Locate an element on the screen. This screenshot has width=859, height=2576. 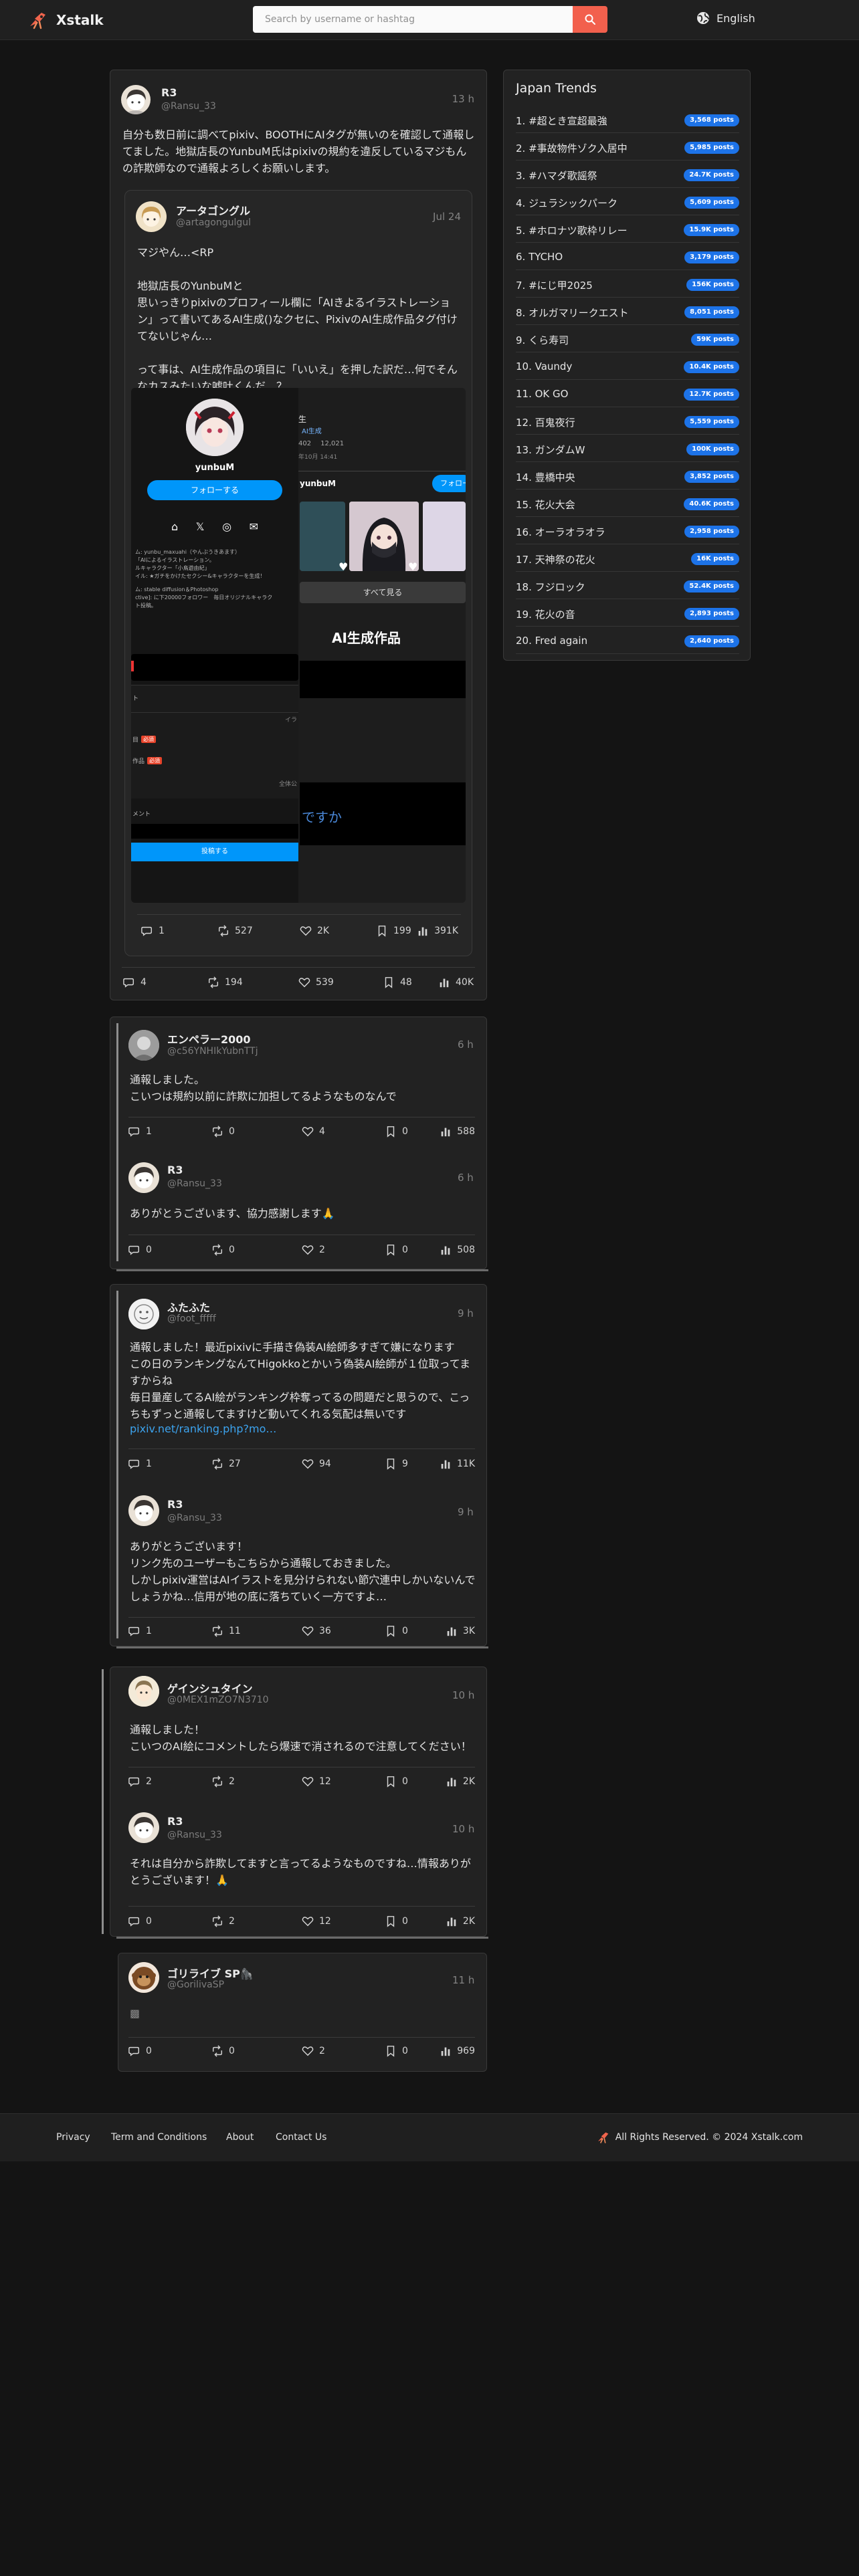
brand-logo: Xstalk is located at coordinates (66, 20).